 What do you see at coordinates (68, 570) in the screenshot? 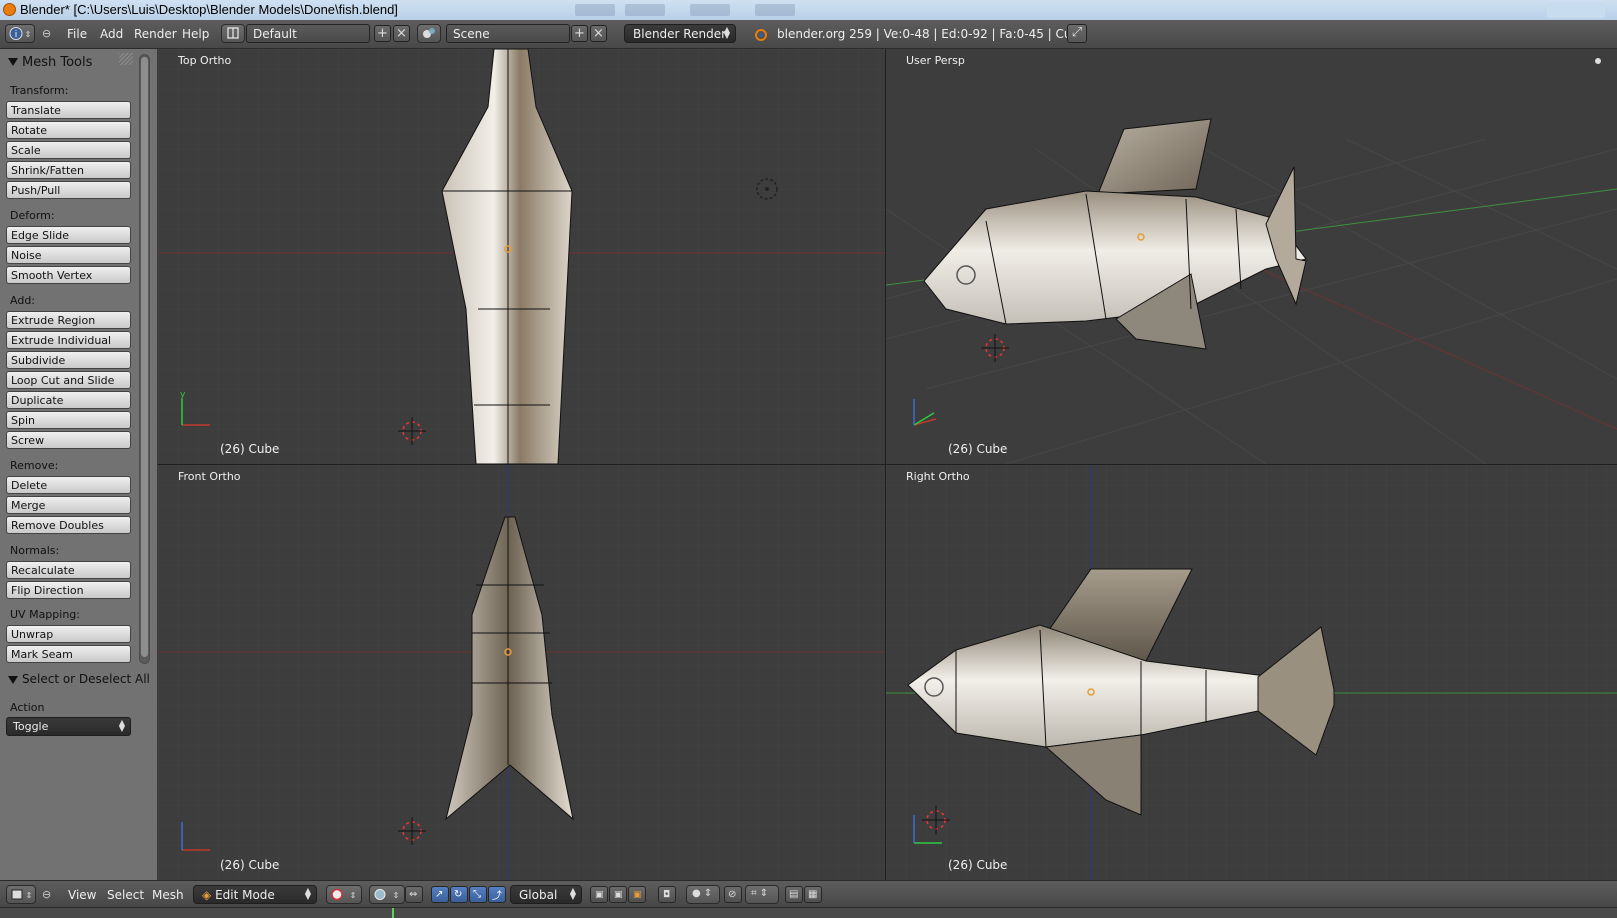
I see `recalculate-button: Recalculate` at bounding box center [68, 570].